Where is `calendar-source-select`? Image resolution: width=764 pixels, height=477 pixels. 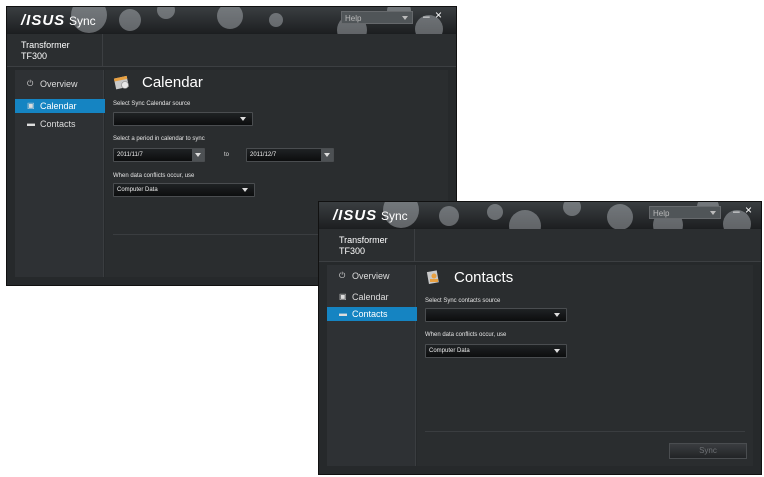 calendar-source-select is located at coordinates (183, 119).